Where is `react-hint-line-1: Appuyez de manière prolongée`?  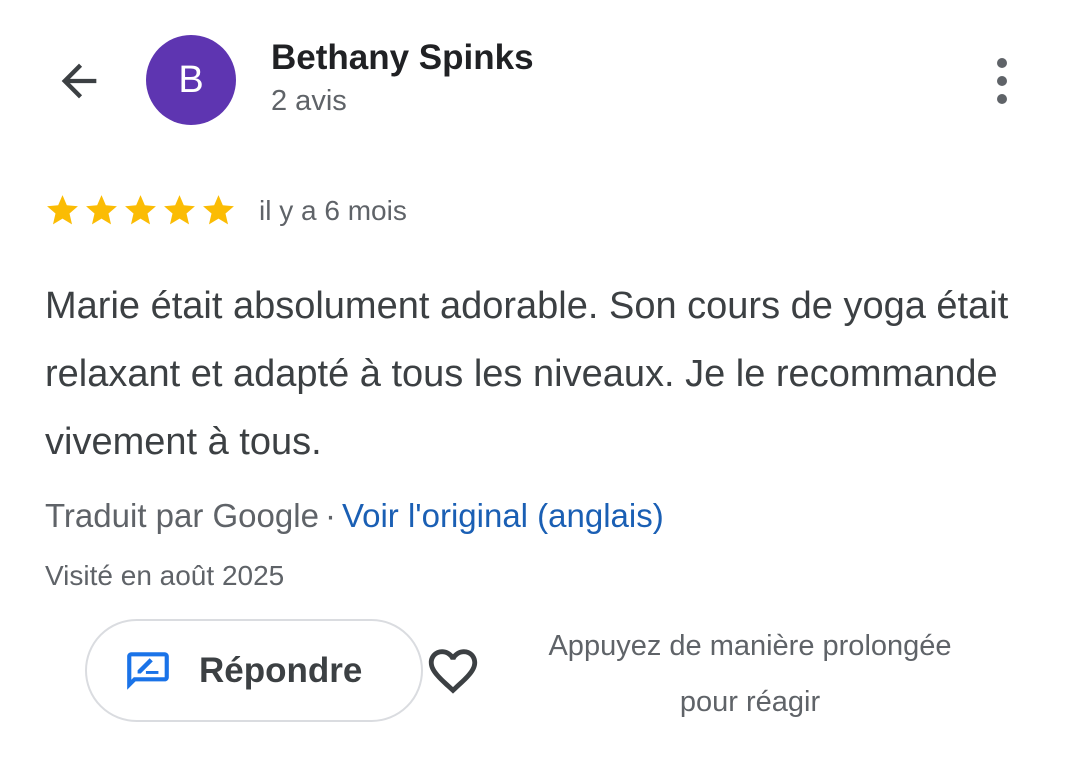
react-hint-line-1: Appuyez de manière prolongée is located at coordinates (750, 646).